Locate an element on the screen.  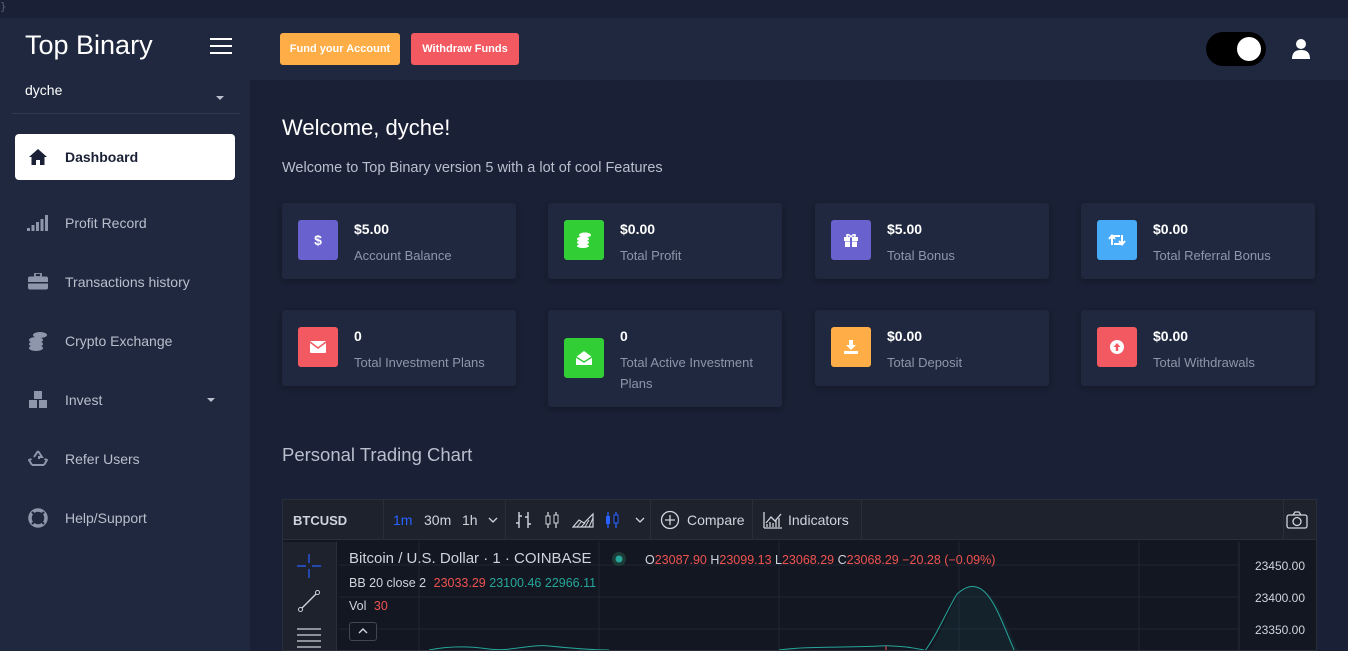
total-active-investment-plans-card: 0 Total Active Investment Plans is located at coordinates (665, 358).